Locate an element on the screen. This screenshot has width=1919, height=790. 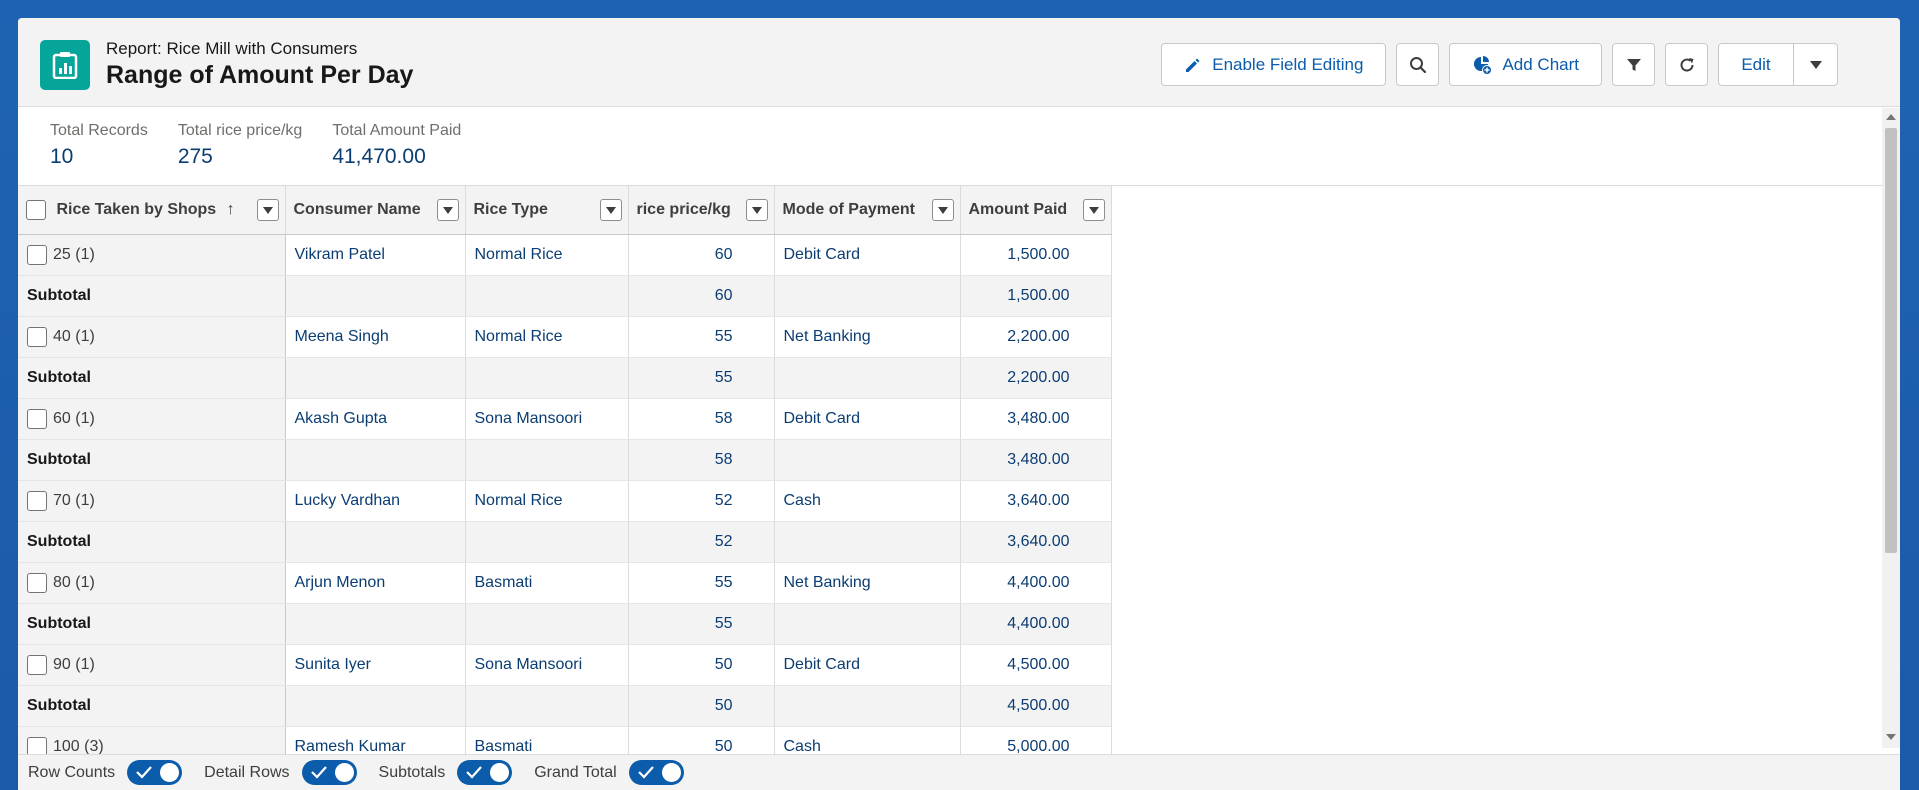
amount-cell: 3,640.00 is located at coordinates (1036, 500).